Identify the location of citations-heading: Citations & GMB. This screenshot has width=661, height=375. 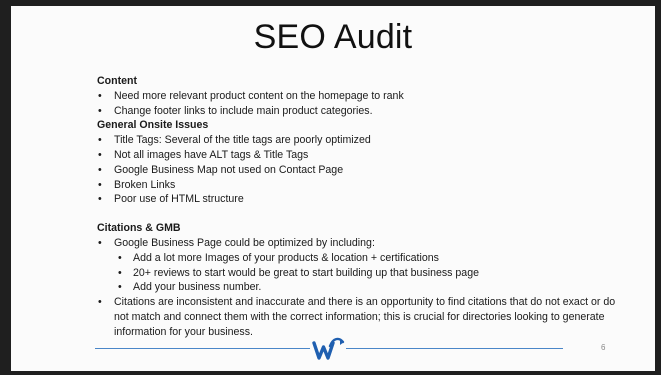
(139, 228).